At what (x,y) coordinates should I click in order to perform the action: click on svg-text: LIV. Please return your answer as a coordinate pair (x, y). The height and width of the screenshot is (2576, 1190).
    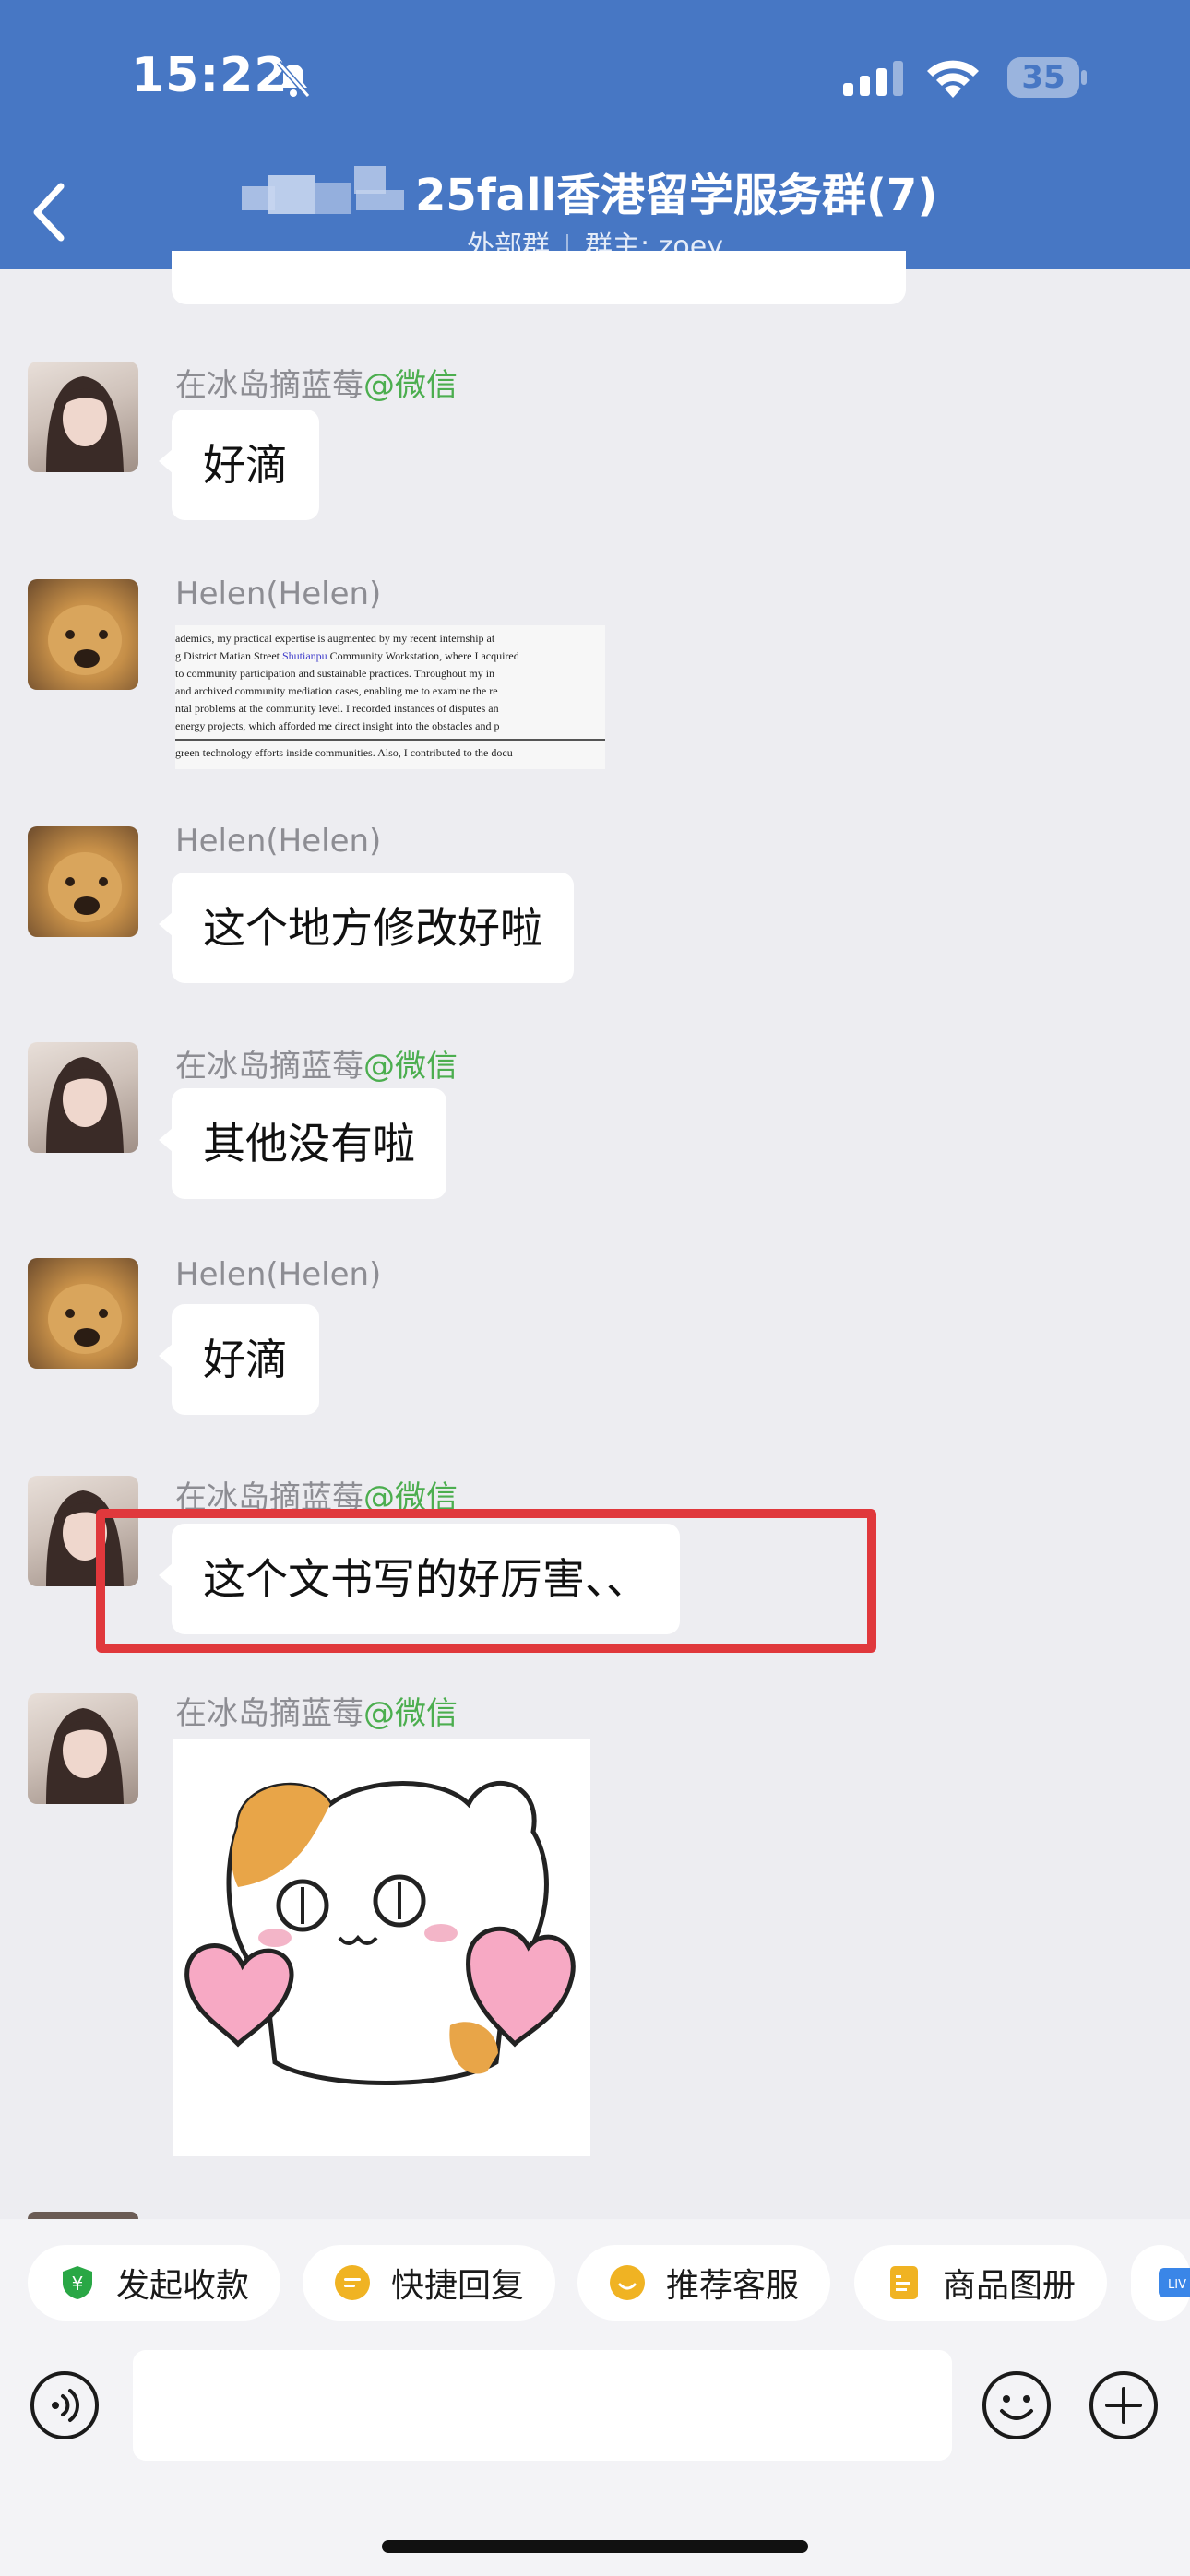
    Looking at the image, I should click on (1177, 2285).